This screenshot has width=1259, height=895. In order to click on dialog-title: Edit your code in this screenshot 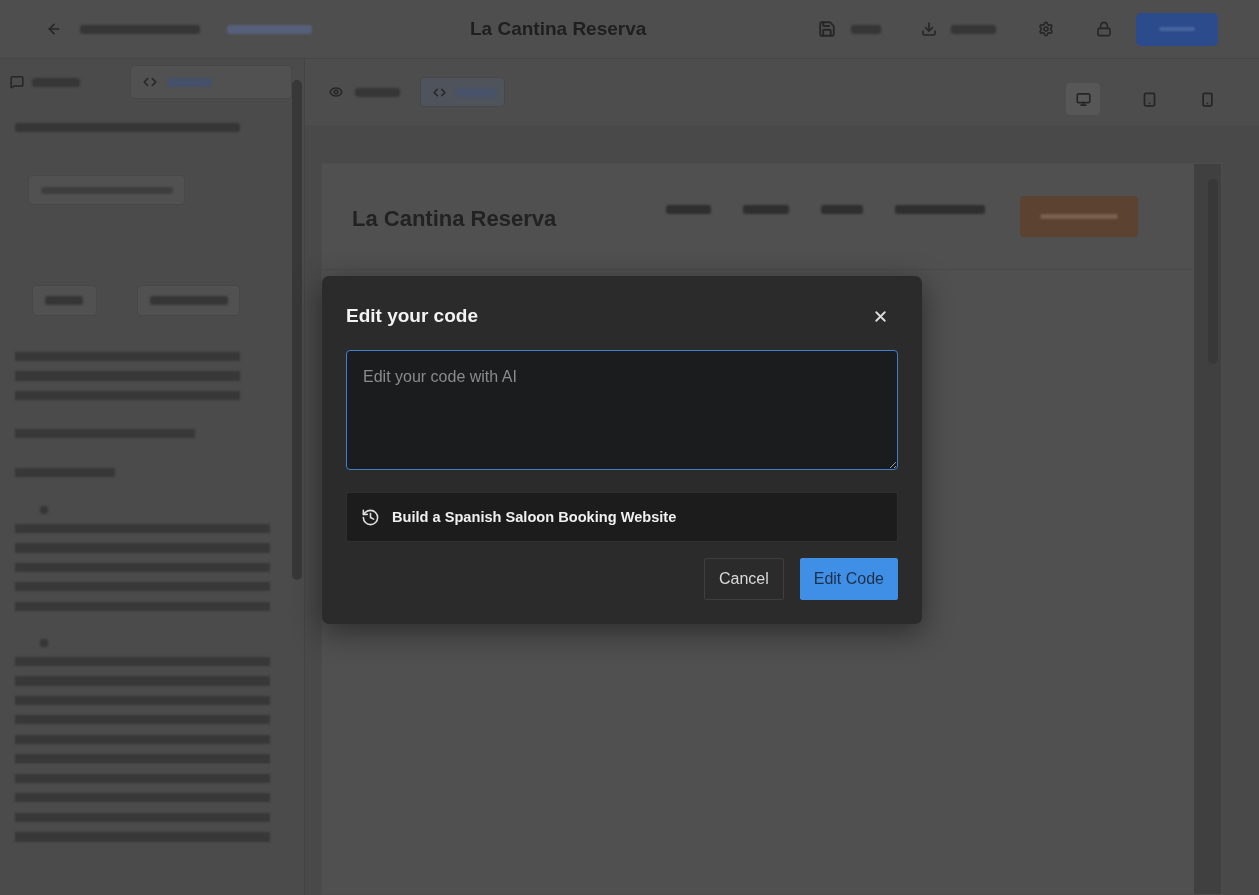, I will do `click(412, 316)`.